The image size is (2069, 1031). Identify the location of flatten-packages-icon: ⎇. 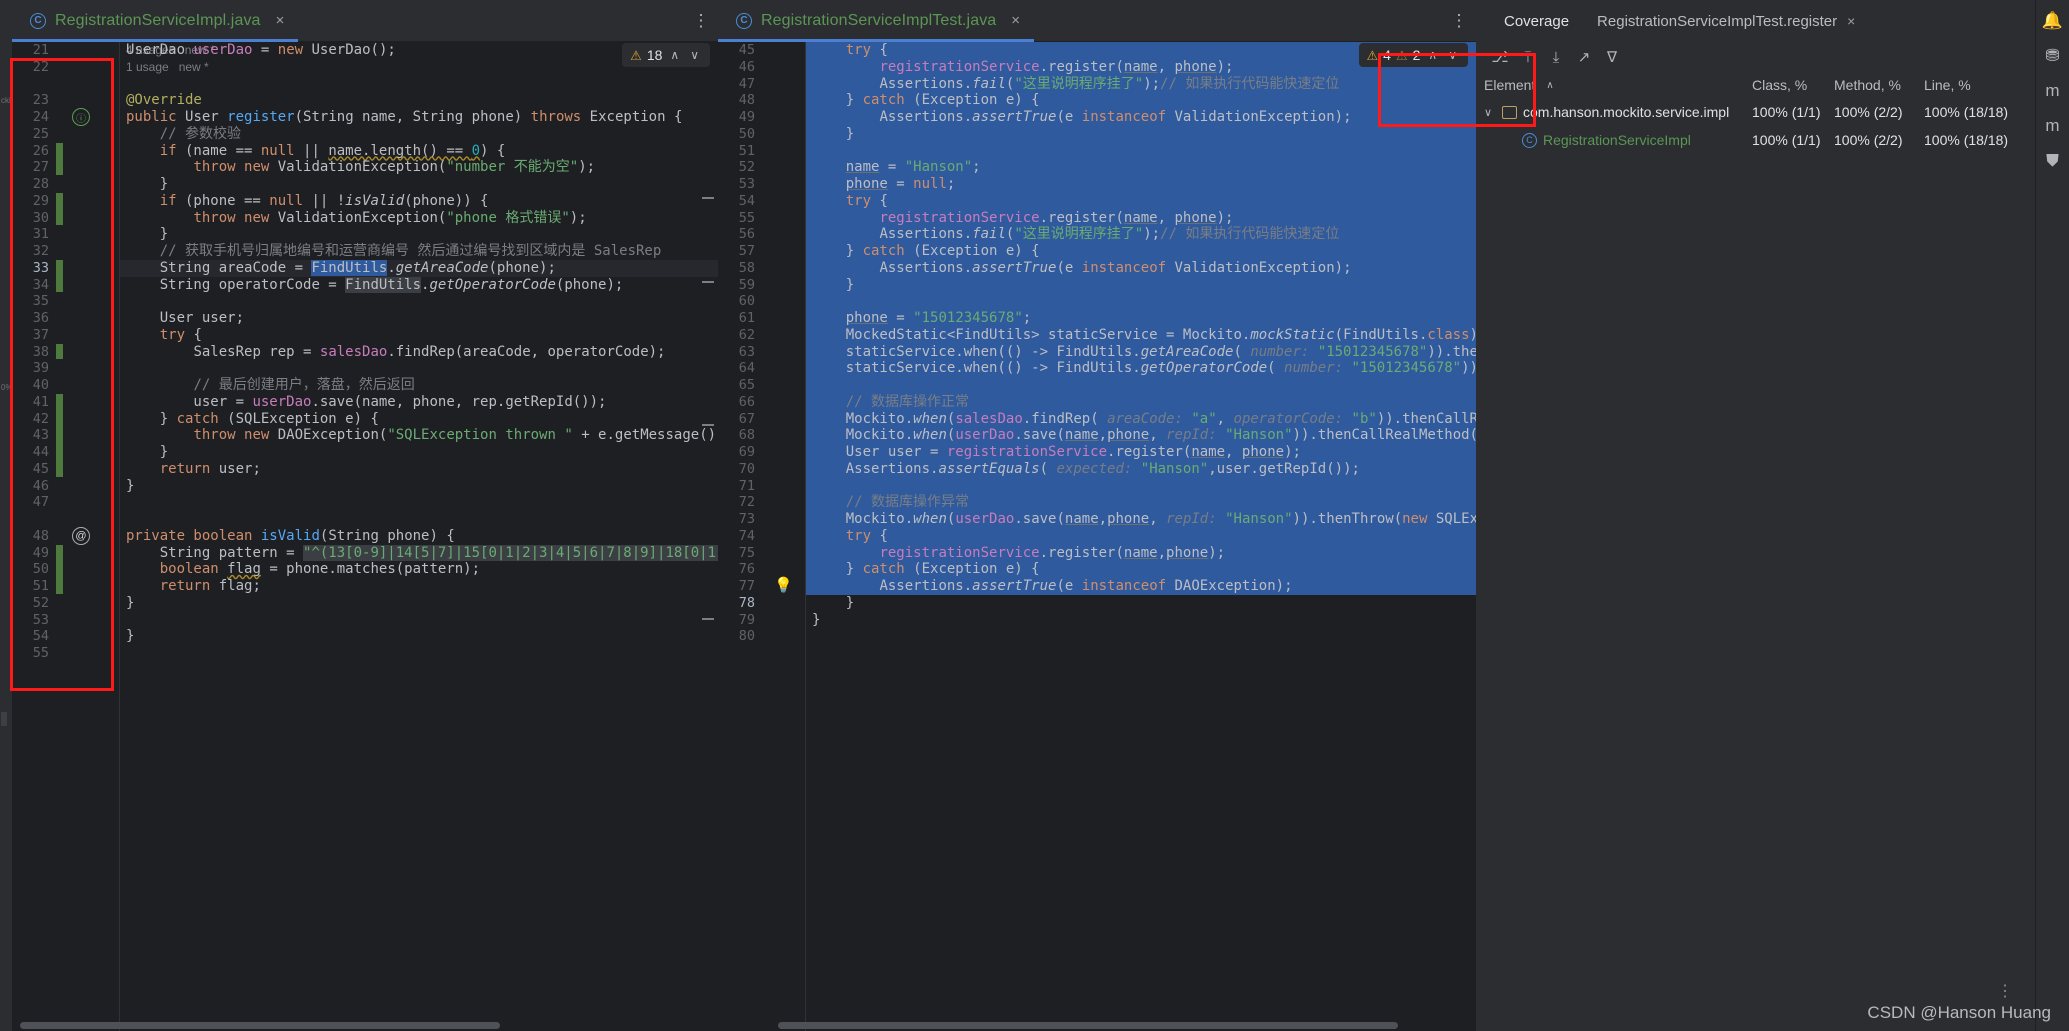
(1500, 57).